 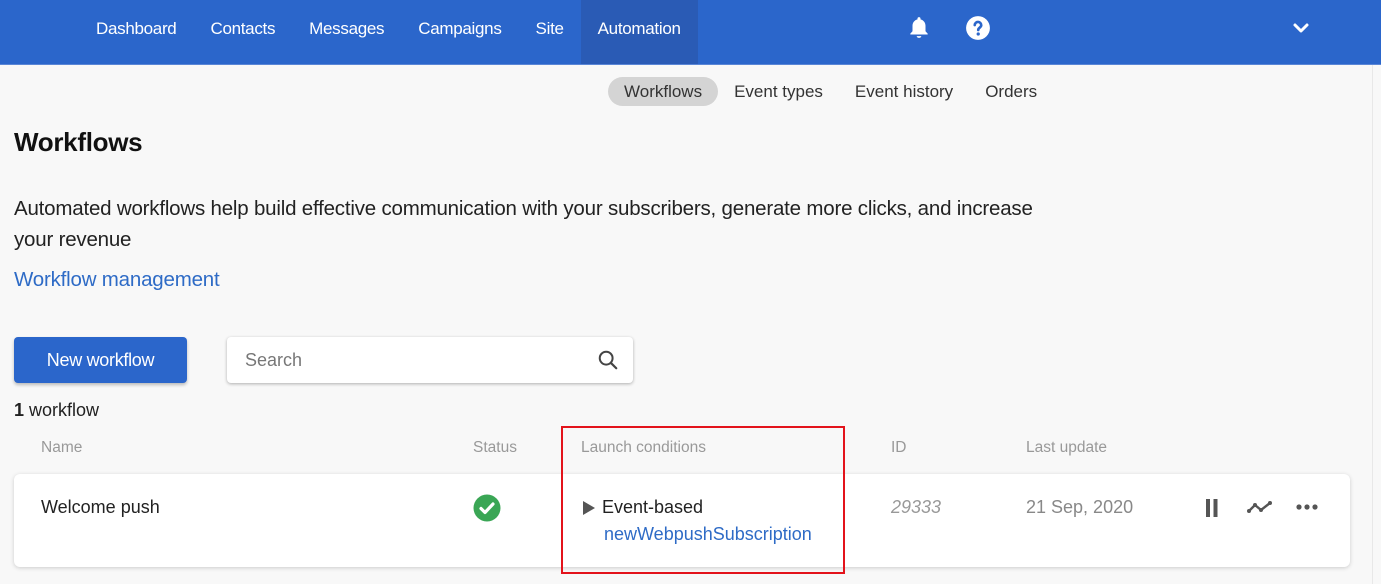 I want to click on column-header-name: Name, so click(x=61, y=448).